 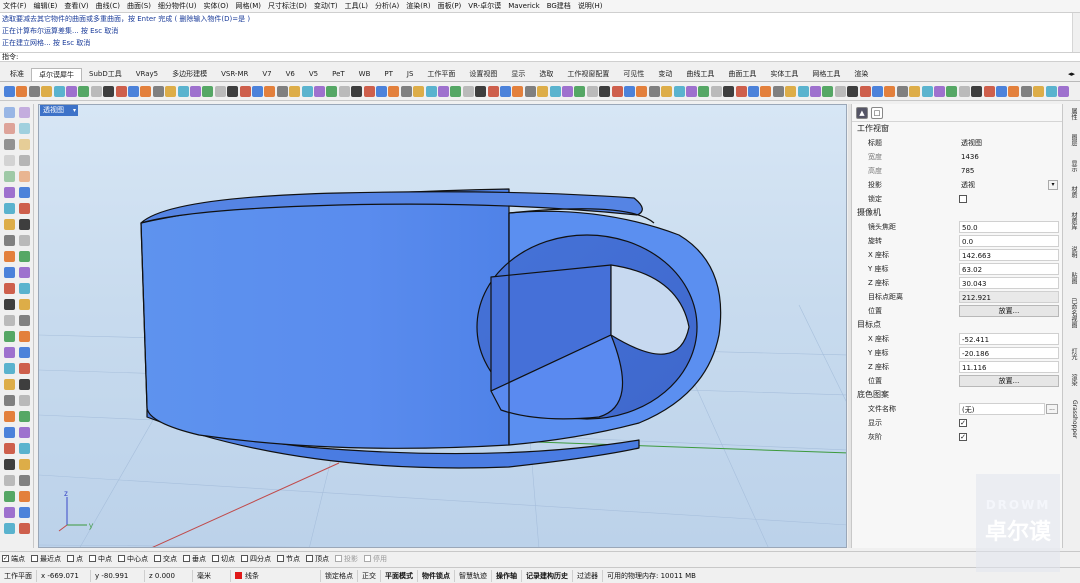 What do you see at coordinates (365, 74) in the screenshot?
I see `toolbar-tab: WB` at bounding box center [365, 74].